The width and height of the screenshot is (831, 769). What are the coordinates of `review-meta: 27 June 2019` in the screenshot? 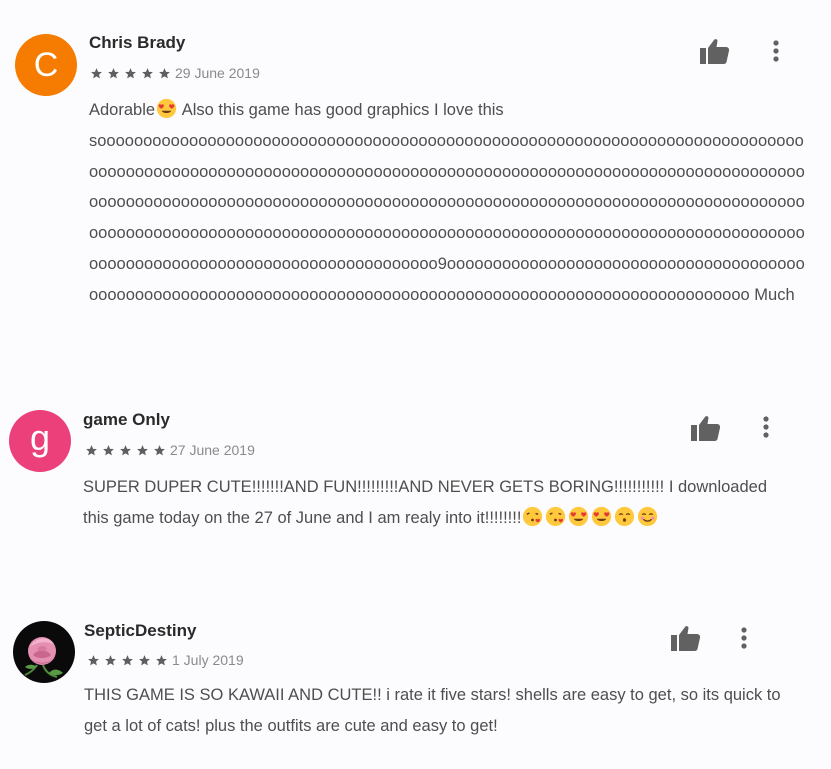 It's located at (170, 450).